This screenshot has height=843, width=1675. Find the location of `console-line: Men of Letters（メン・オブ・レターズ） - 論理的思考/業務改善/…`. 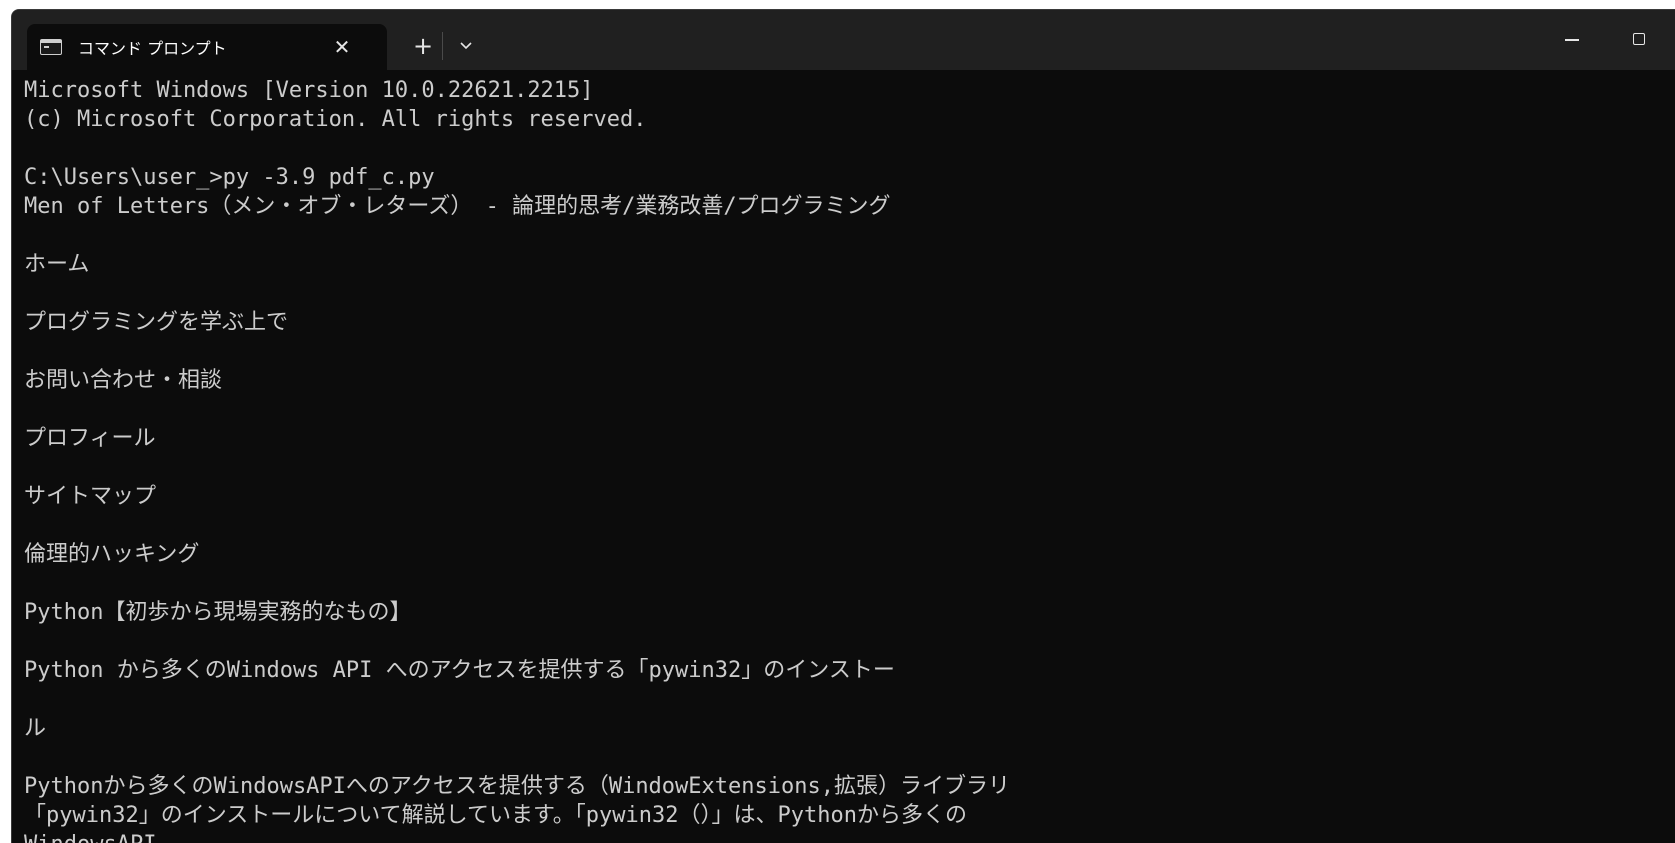

console-line: Men of Letters（メン・オブ・レターズ） - 論理的思考/業務改善/… is located at coordinates (457, 206).